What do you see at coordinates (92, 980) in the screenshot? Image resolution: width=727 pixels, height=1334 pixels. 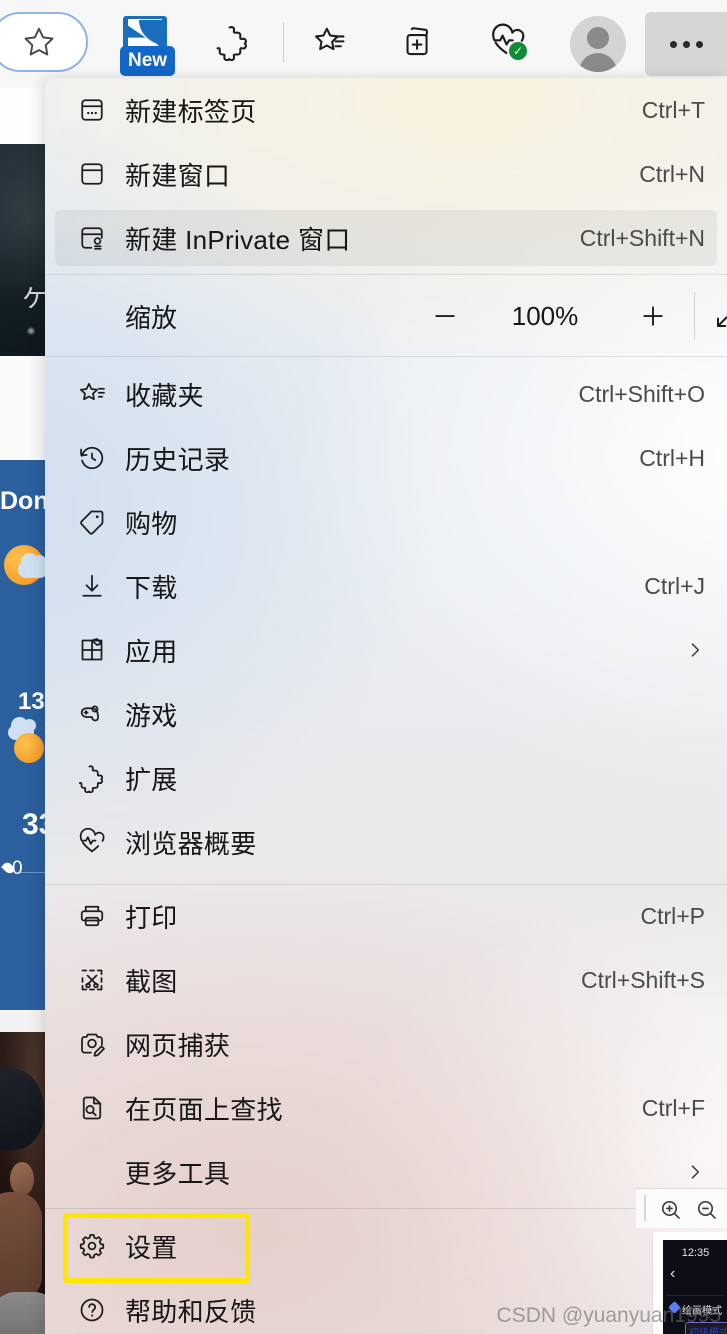 I see `screenshot-icon` at bounding box center [92, 980].